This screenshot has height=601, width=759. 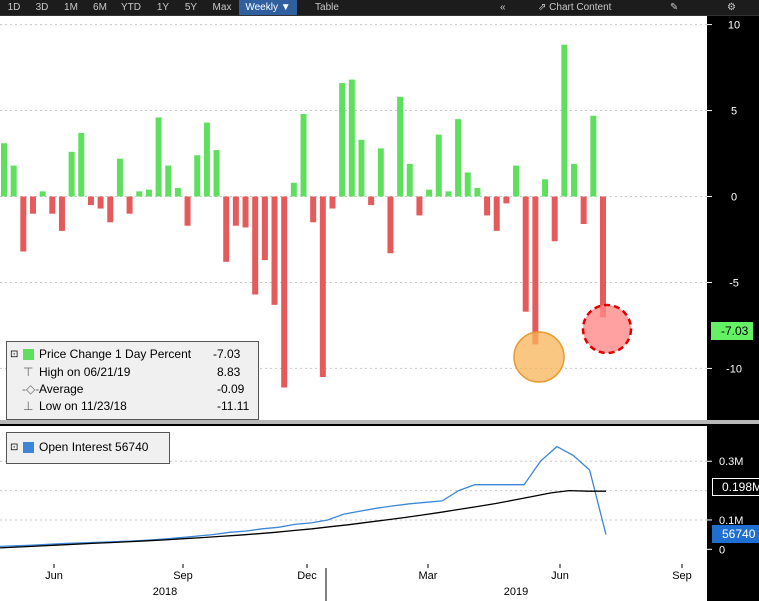 I want to click on y-tick-label: 5, so click(x=734, y=112).